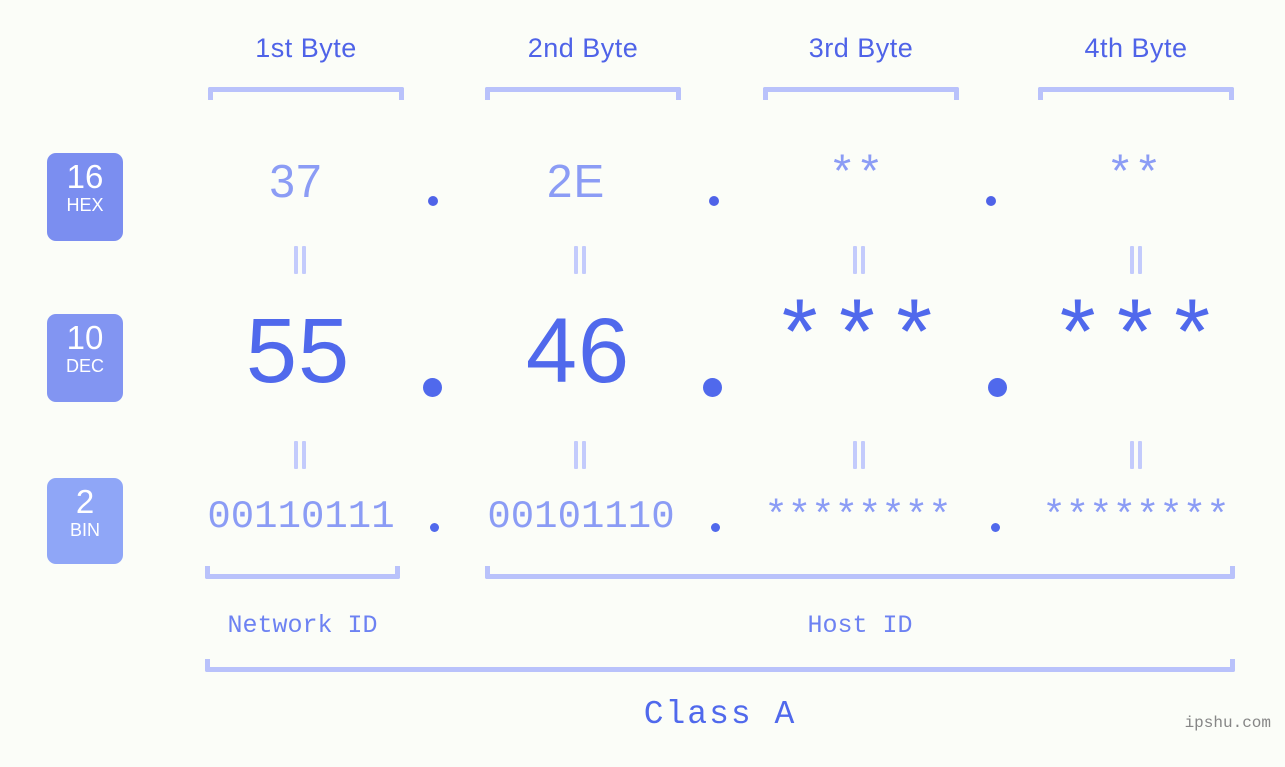 This screenshot has width=1285, height=767. I want to click on base-badge-hex: 16 HEX, so click(85, 197).